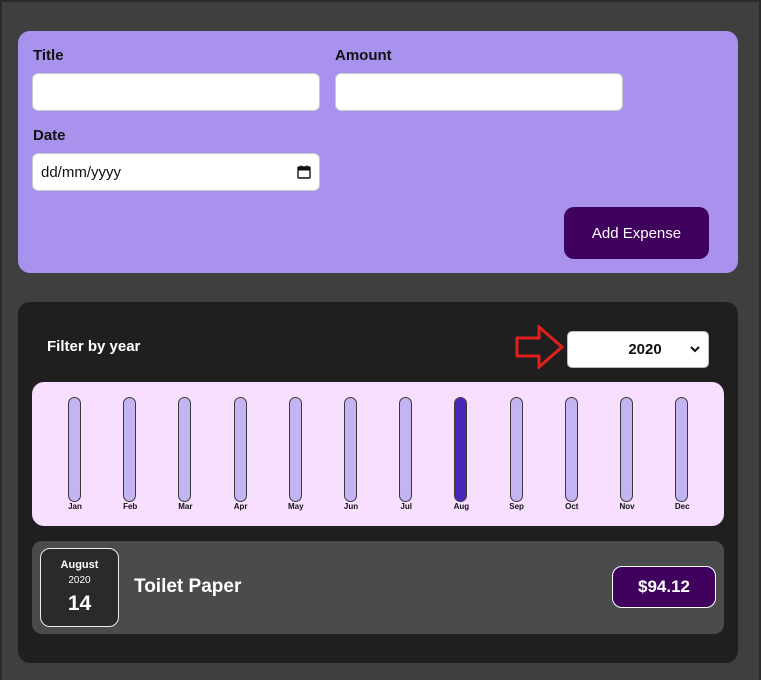  Describe the element at coordinates (188, 586) in the screenshot. I see `expense-title: Toilet Paper` at that location.